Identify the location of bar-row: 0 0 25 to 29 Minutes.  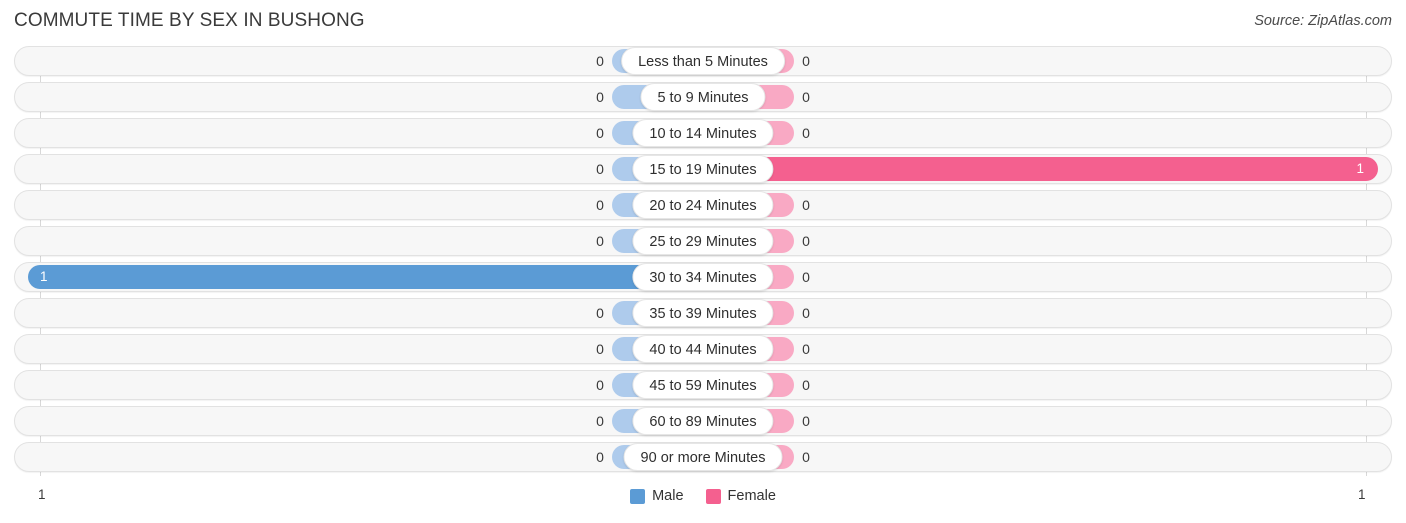
(703, 241).